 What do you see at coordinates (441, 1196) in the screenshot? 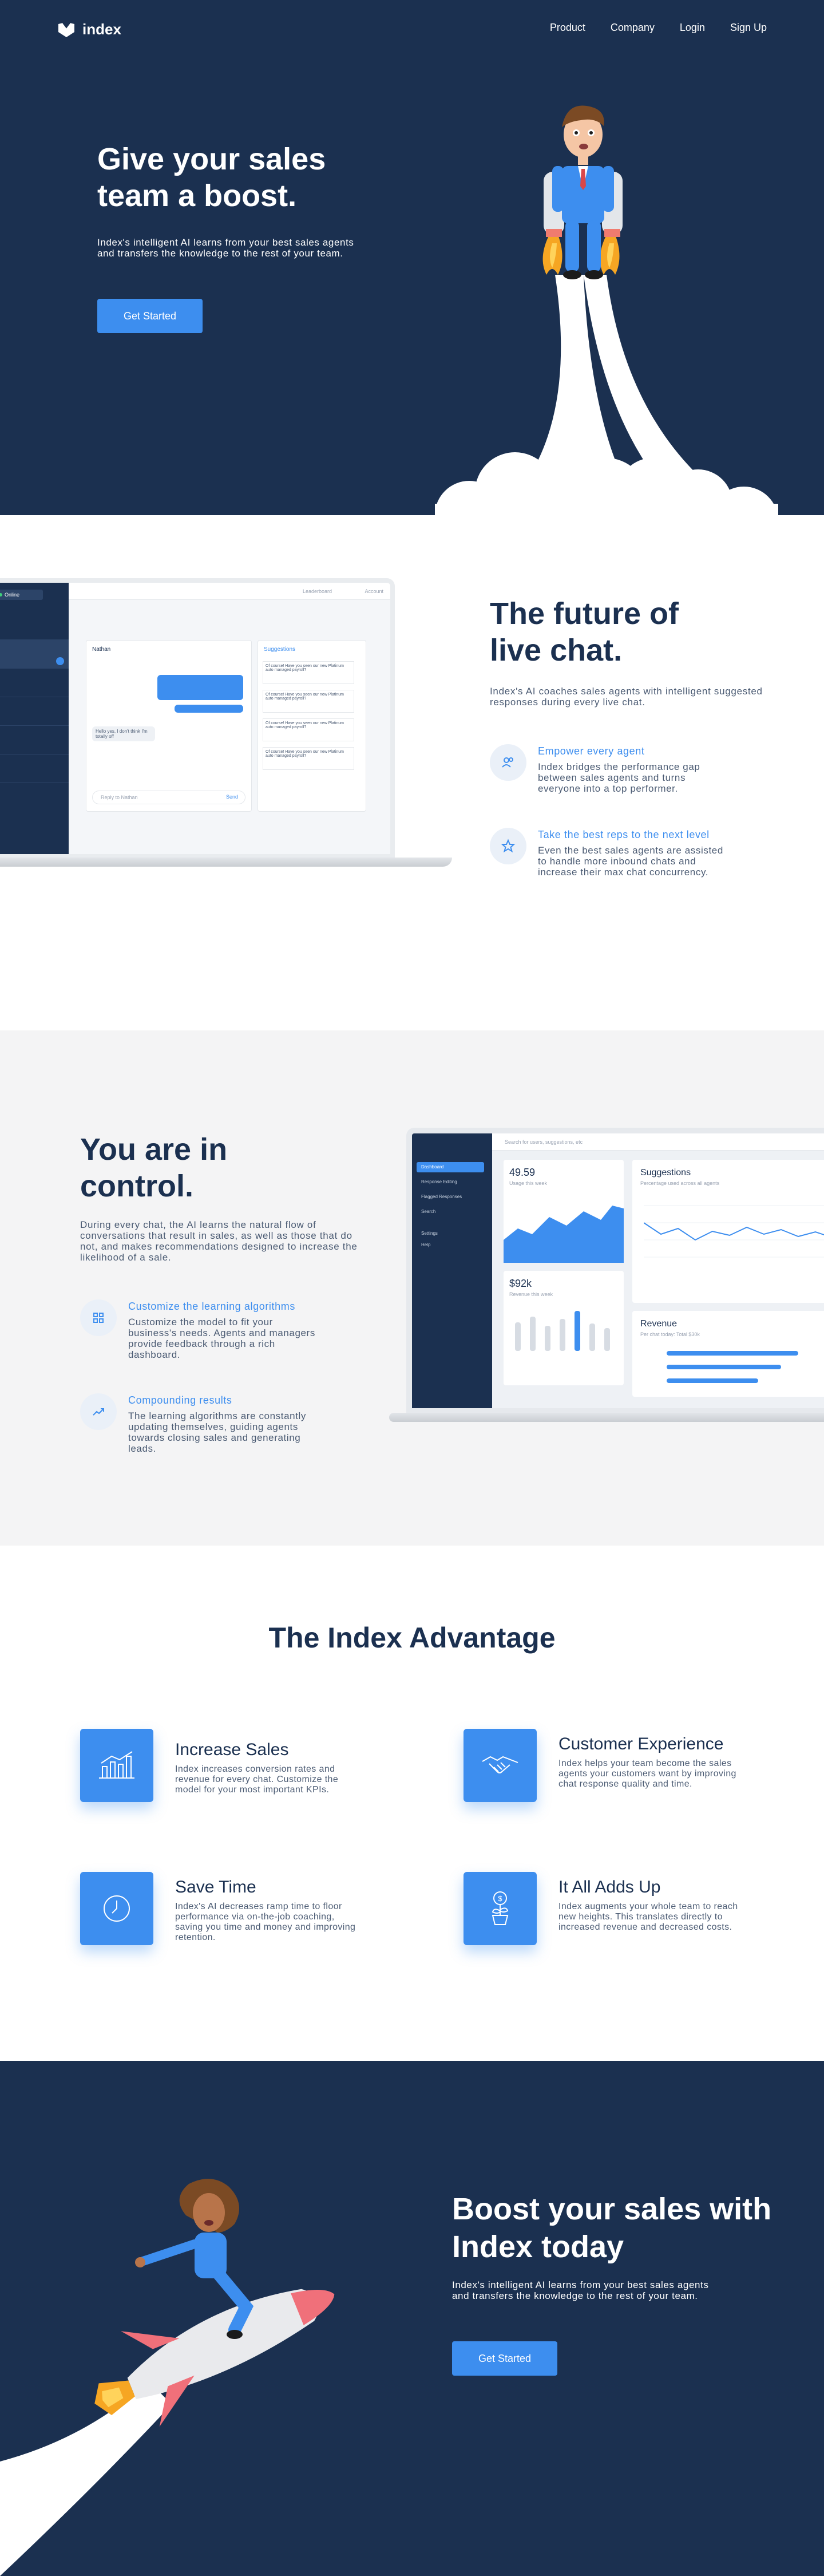
I see `menu-flagged-responses: Flagged Responses` at bounding box center [441, 1196].